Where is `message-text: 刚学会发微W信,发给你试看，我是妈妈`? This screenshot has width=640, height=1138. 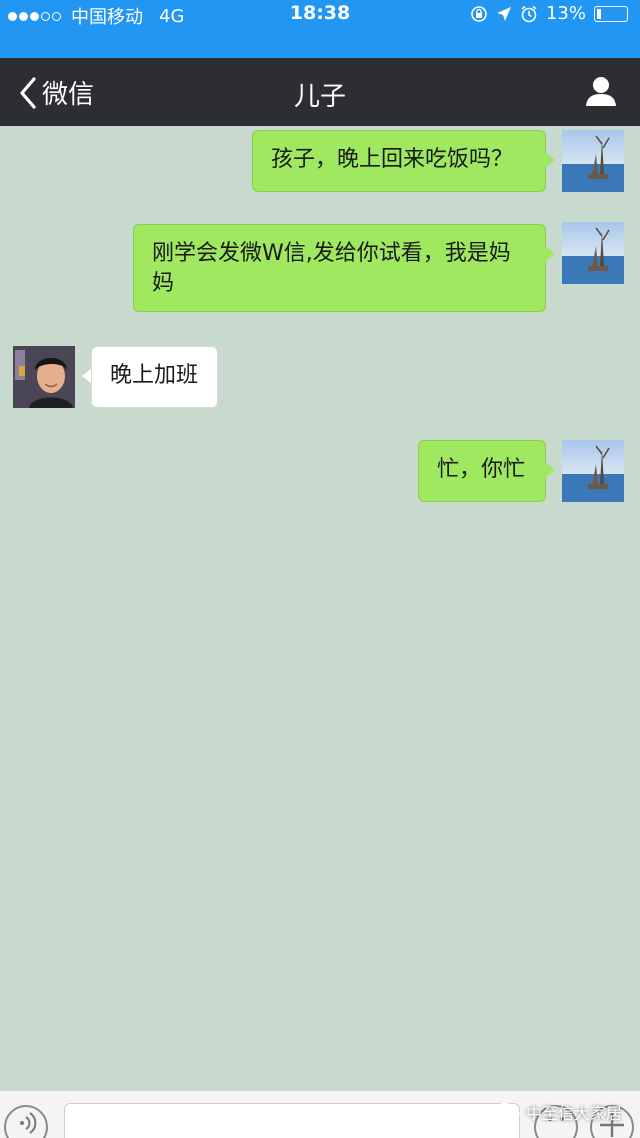
message-text: 刚学会发微W信,发给你试看，我是妈妈 is located at coordinates (331, 268).